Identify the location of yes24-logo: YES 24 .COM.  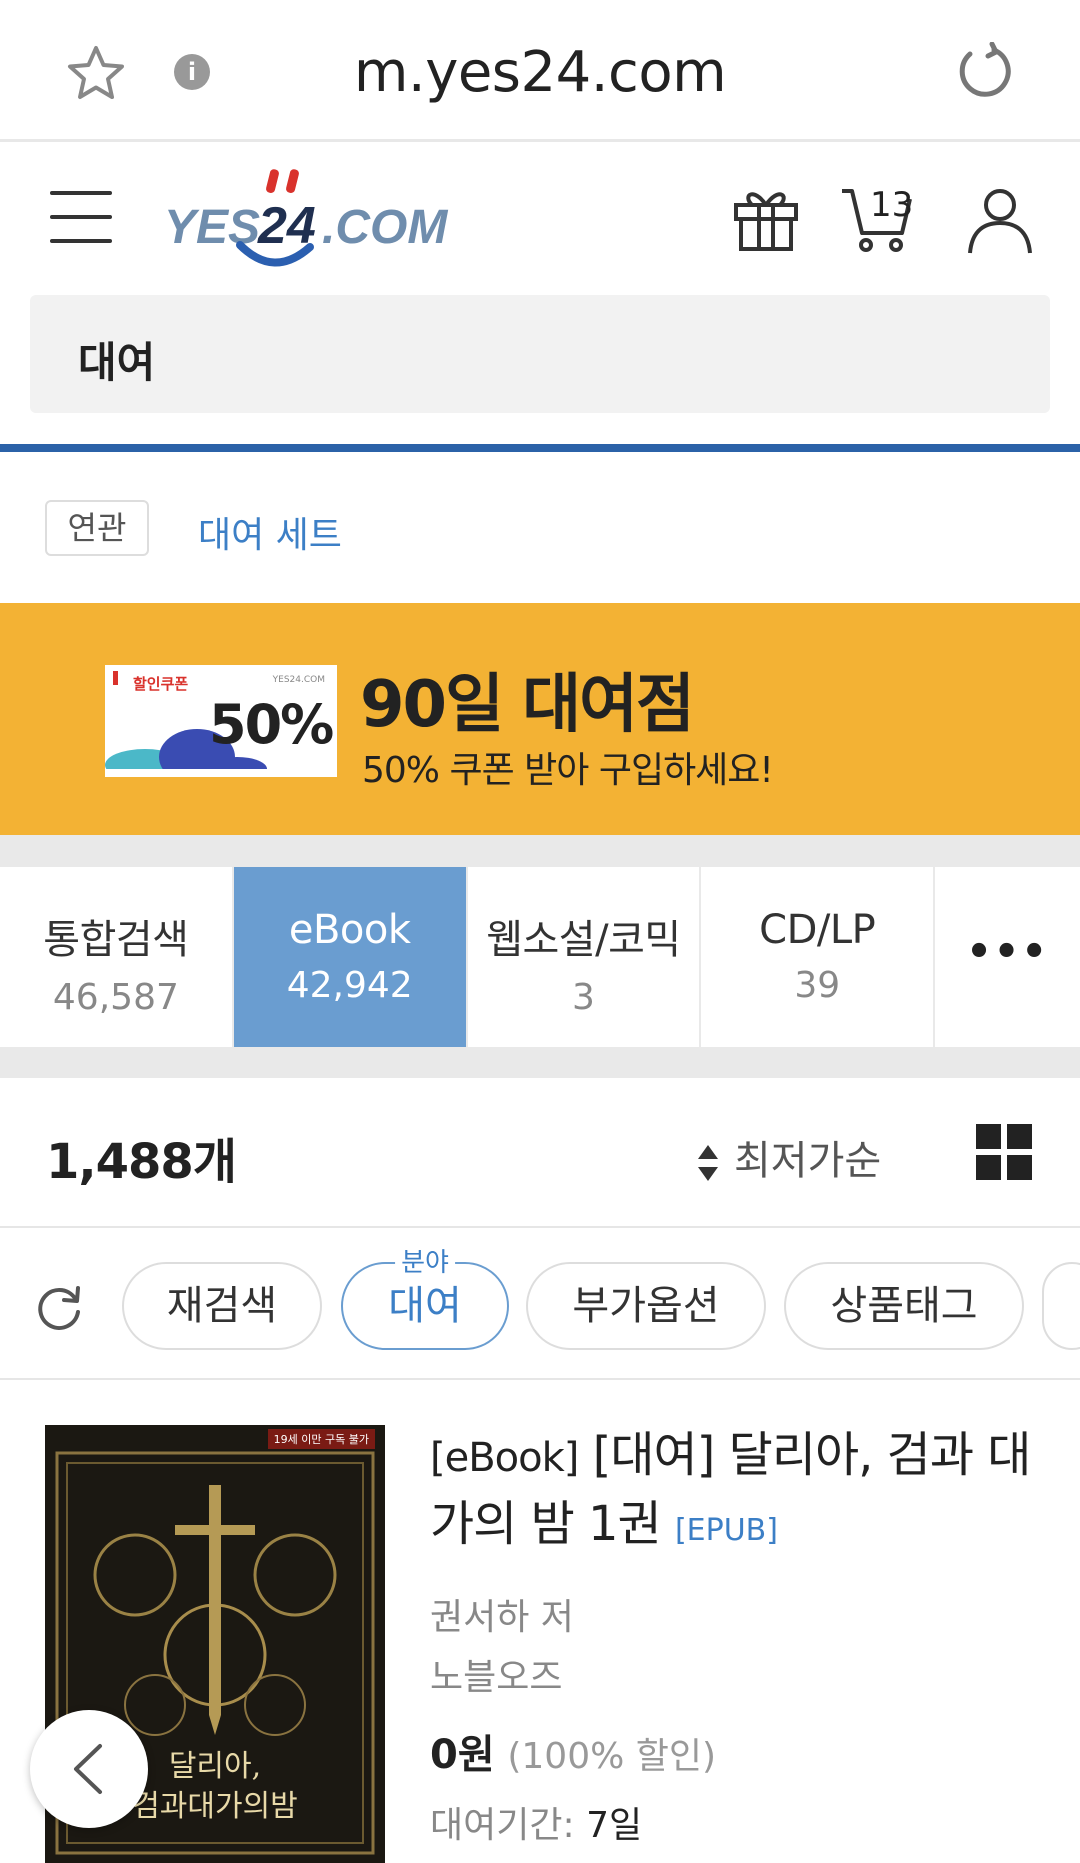
(312, 220).